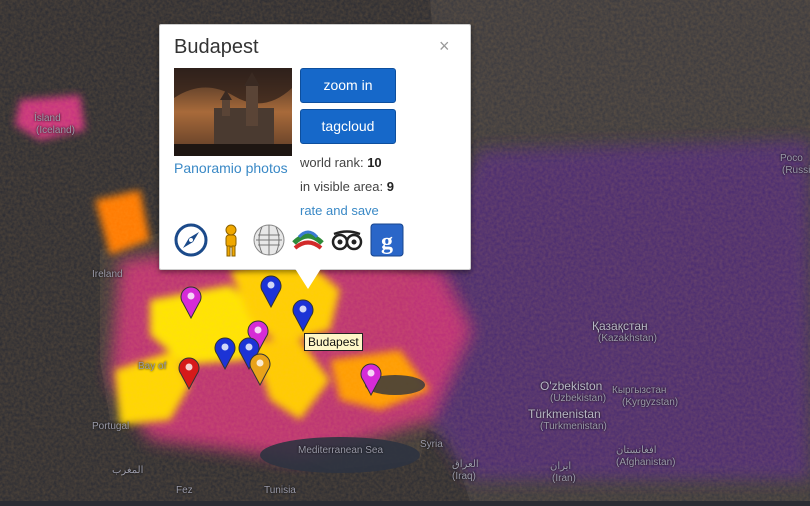 This screenshot has height=506, width=810. I want to click on visible-area-label: in visible area:, so click(342, 186).